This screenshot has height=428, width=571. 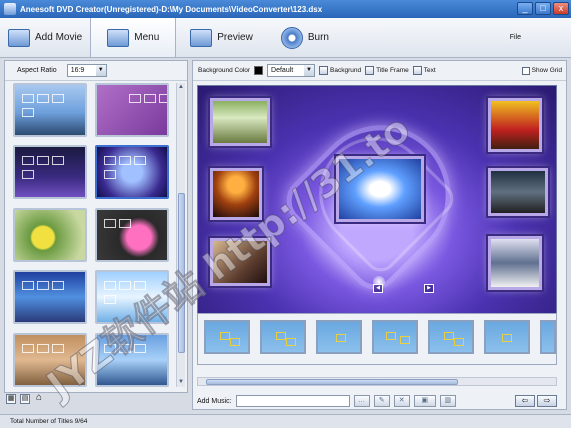 I want to click on chapter-scrollbar, so click(x=377, y=381).